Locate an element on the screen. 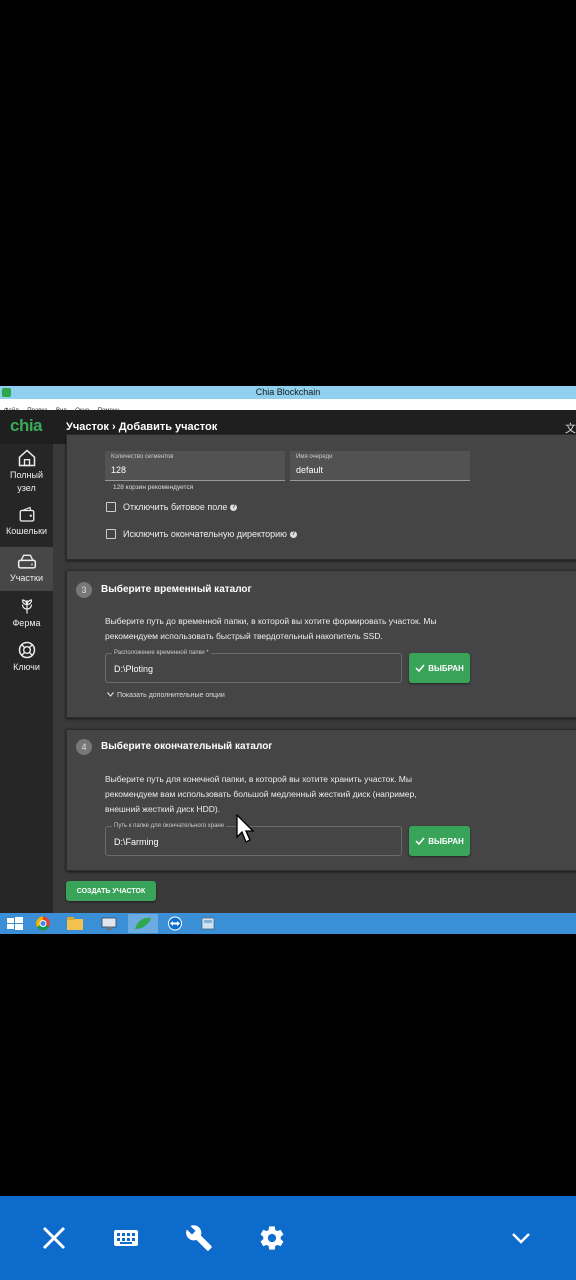  select-temp-folder-button: ВЫБРАН is located at coordinates (439, 668).